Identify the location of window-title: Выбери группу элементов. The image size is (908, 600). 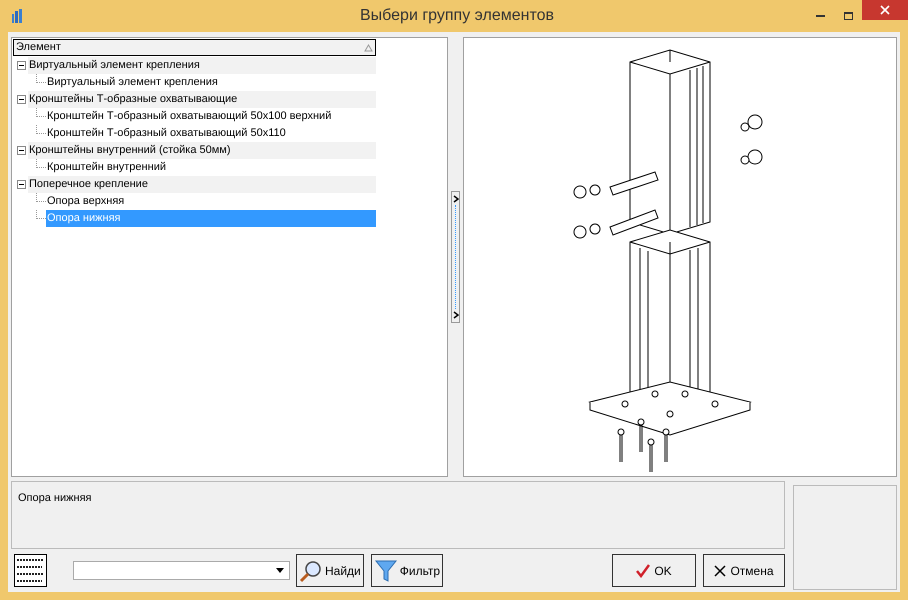
(457, 16).